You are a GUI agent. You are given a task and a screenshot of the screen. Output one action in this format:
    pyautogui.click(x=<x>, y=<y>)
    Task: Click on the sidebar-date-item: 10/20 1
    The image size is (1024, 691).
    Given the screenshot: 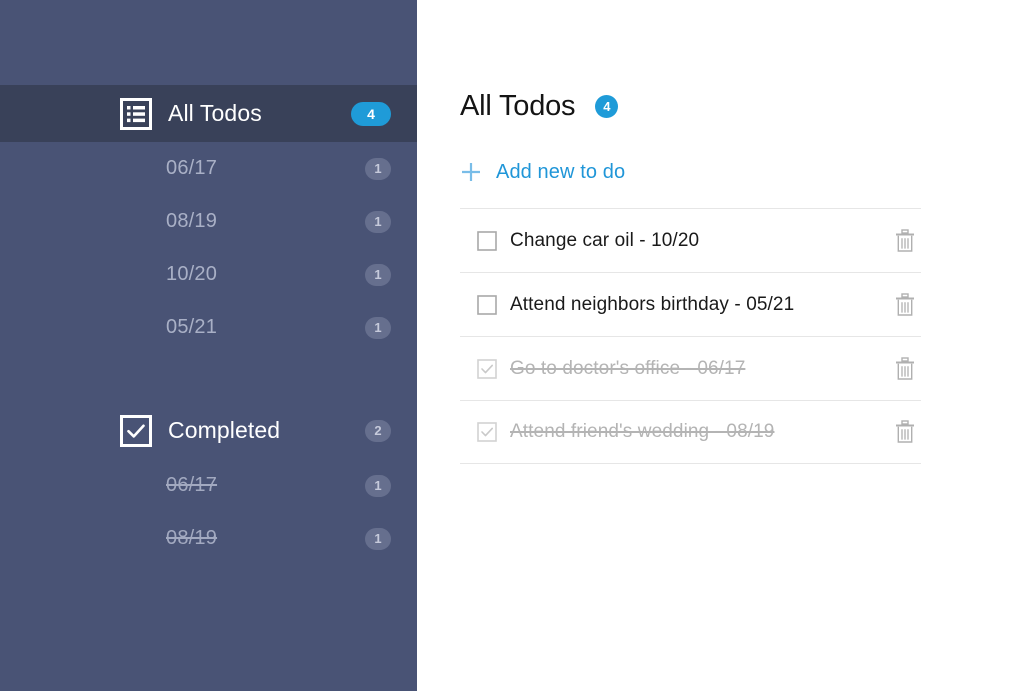 What is the action you would take?
    pyautogui.click(x=208, y=274)
    